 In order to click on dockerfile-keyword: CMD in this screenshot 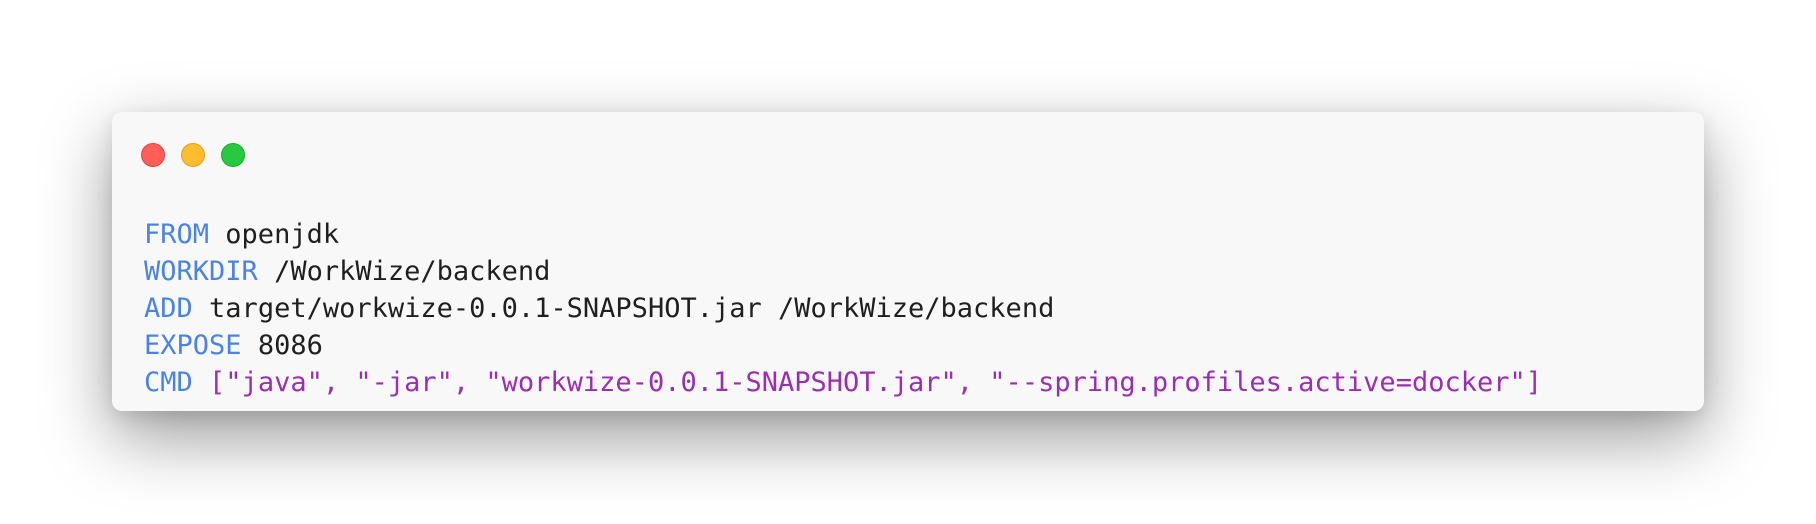, I will do `click(168, 382)`.